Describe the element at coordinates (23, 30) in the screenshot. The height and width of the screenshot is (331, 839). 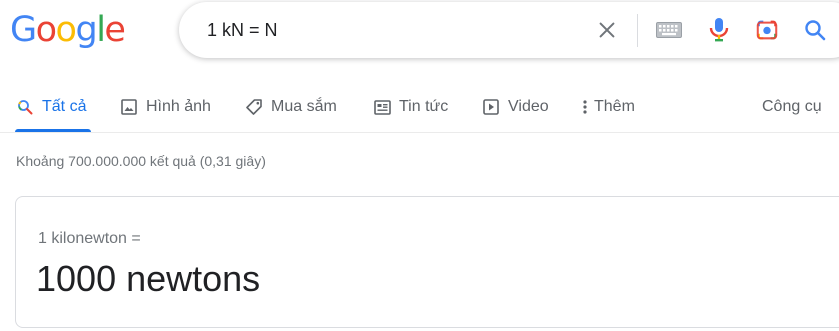
I see `logo-letter: G` at that location.